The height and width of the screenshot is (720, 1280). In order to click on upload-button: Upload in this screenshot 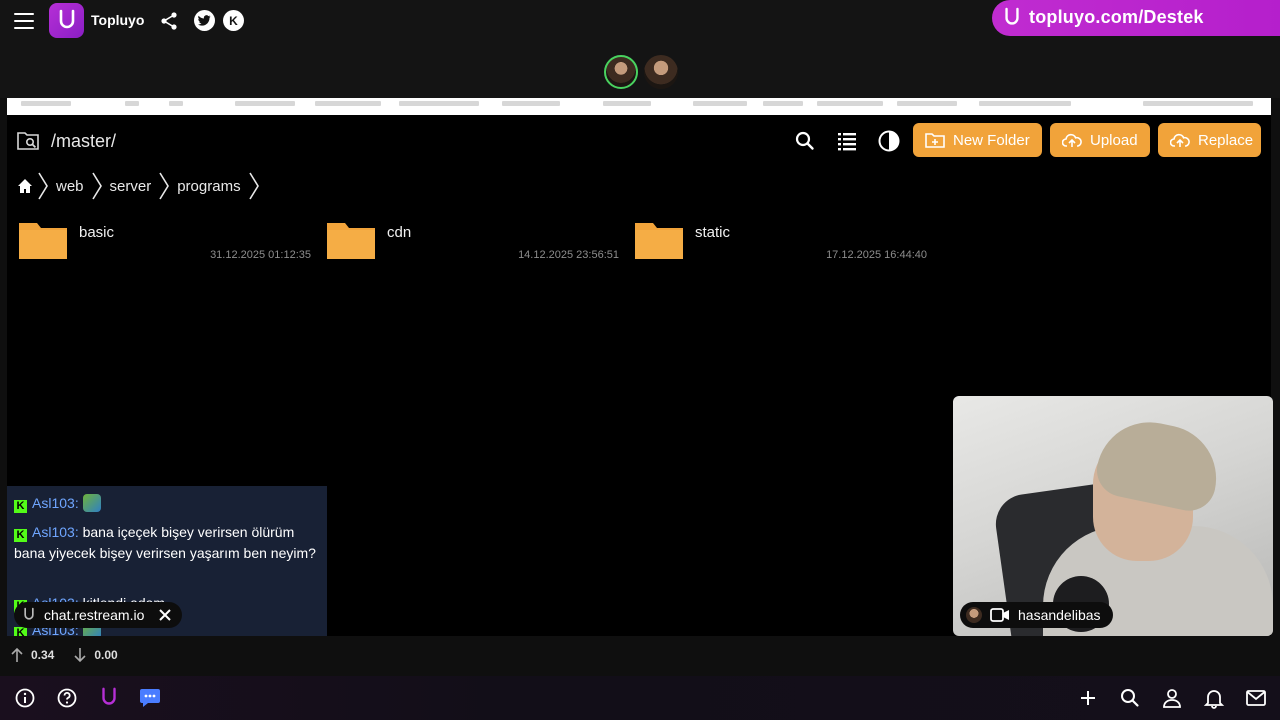, I will do `click(1100, 140)`.